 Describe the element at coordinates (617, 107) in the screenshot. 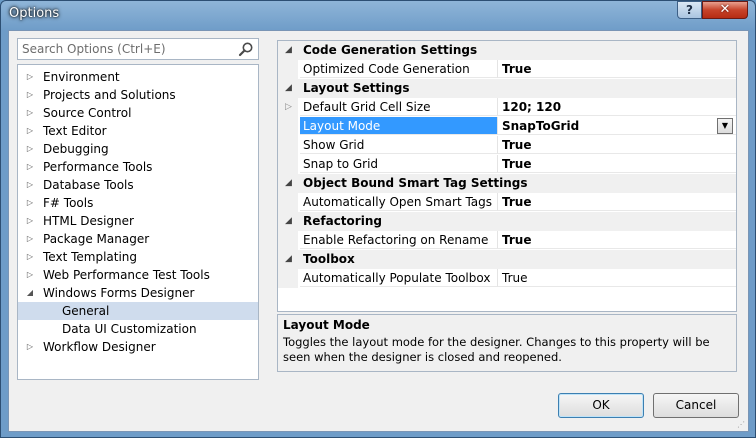

I see `property-value: 120; 120` at that location.